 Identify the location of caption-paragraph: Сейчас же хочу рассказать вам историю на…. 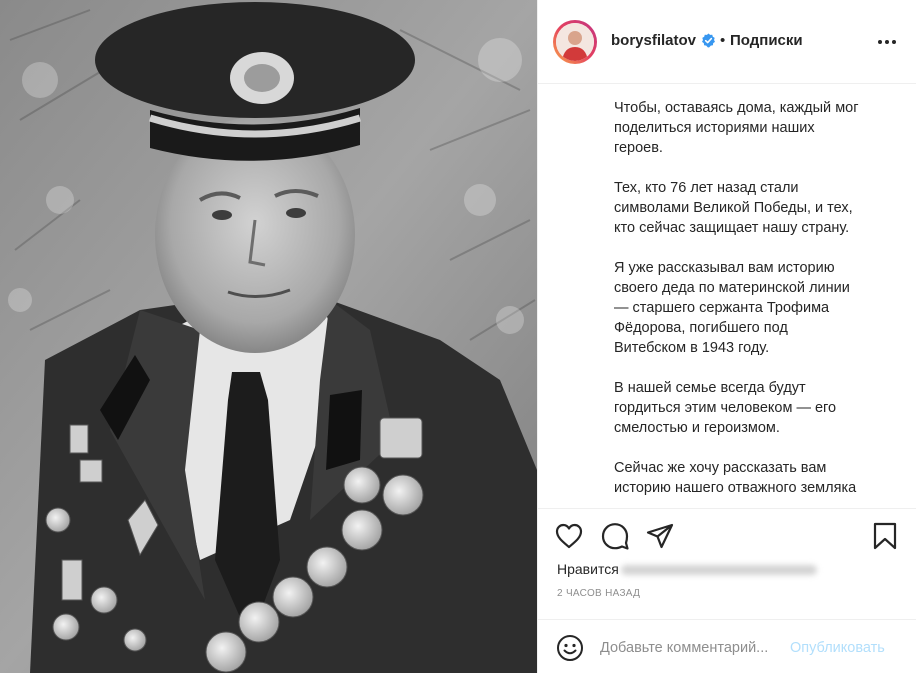
(735, 478).